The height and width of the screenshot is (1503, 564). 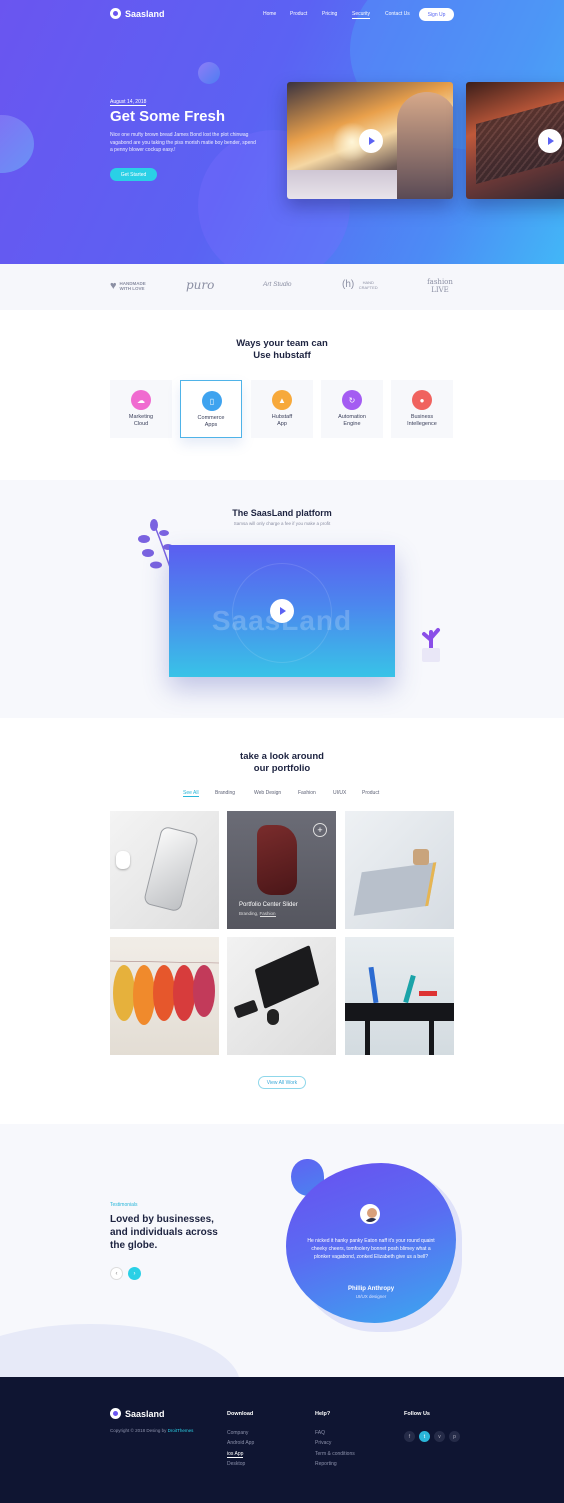 What do you see at coordinates (200, 285) in the screenshot?
I see `partner-logo-2: puro` at bounding box center [200, 285].